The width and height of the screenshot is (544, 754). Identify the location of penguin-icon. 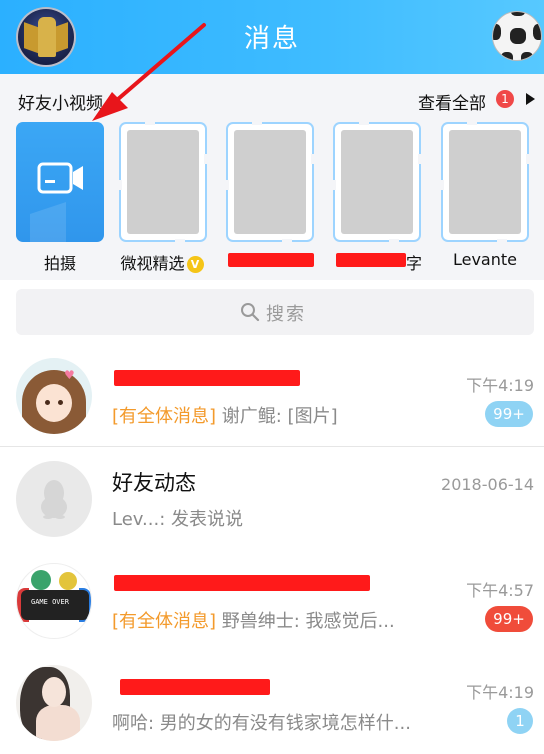
(54, 499).